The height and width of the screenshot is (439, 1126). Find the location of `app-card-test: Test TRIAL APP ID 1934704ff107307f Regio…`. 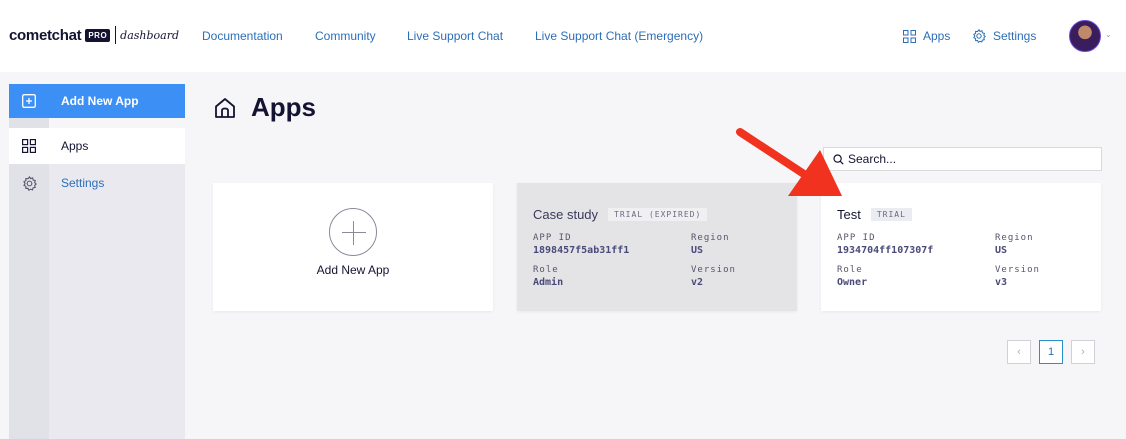

app-card-test: Test TRIAL APP ID 1934704ff107307f Regio… is located at coordinates (961, 247).